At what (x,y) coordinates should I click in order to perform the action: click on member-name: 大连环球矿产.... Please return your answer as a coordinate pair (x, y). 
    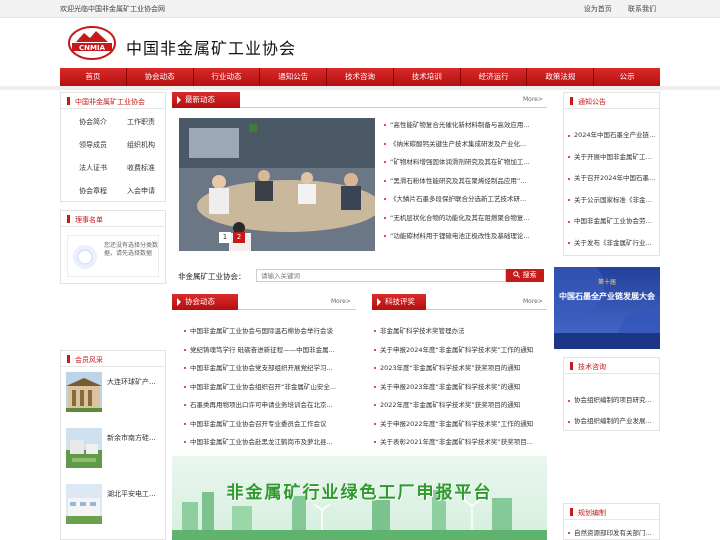
    Looking at the image, I should click on (131, 382).